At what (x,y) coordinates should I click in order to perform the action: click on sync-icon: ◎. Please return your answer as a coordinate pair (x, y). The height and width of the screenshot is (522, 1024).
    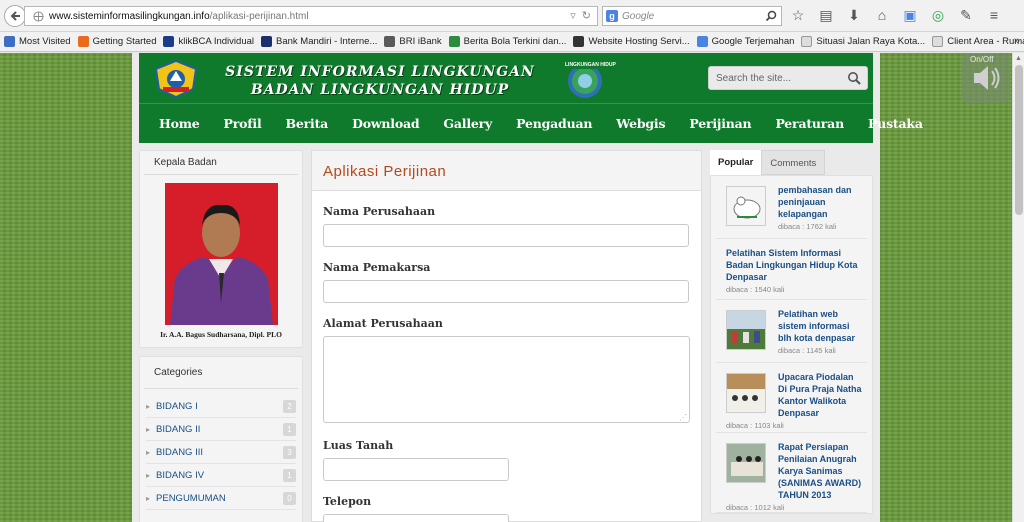
    Looking at the image, I should click on (938, 15).